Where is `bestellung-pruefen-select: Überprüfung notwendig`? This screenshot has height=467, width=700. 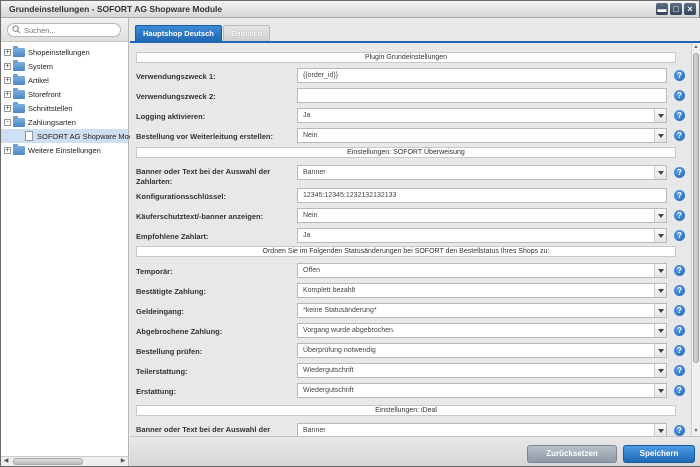 bestellung-pruefen-select: Überprüfung notwendig is located at coordinates (482, 350).